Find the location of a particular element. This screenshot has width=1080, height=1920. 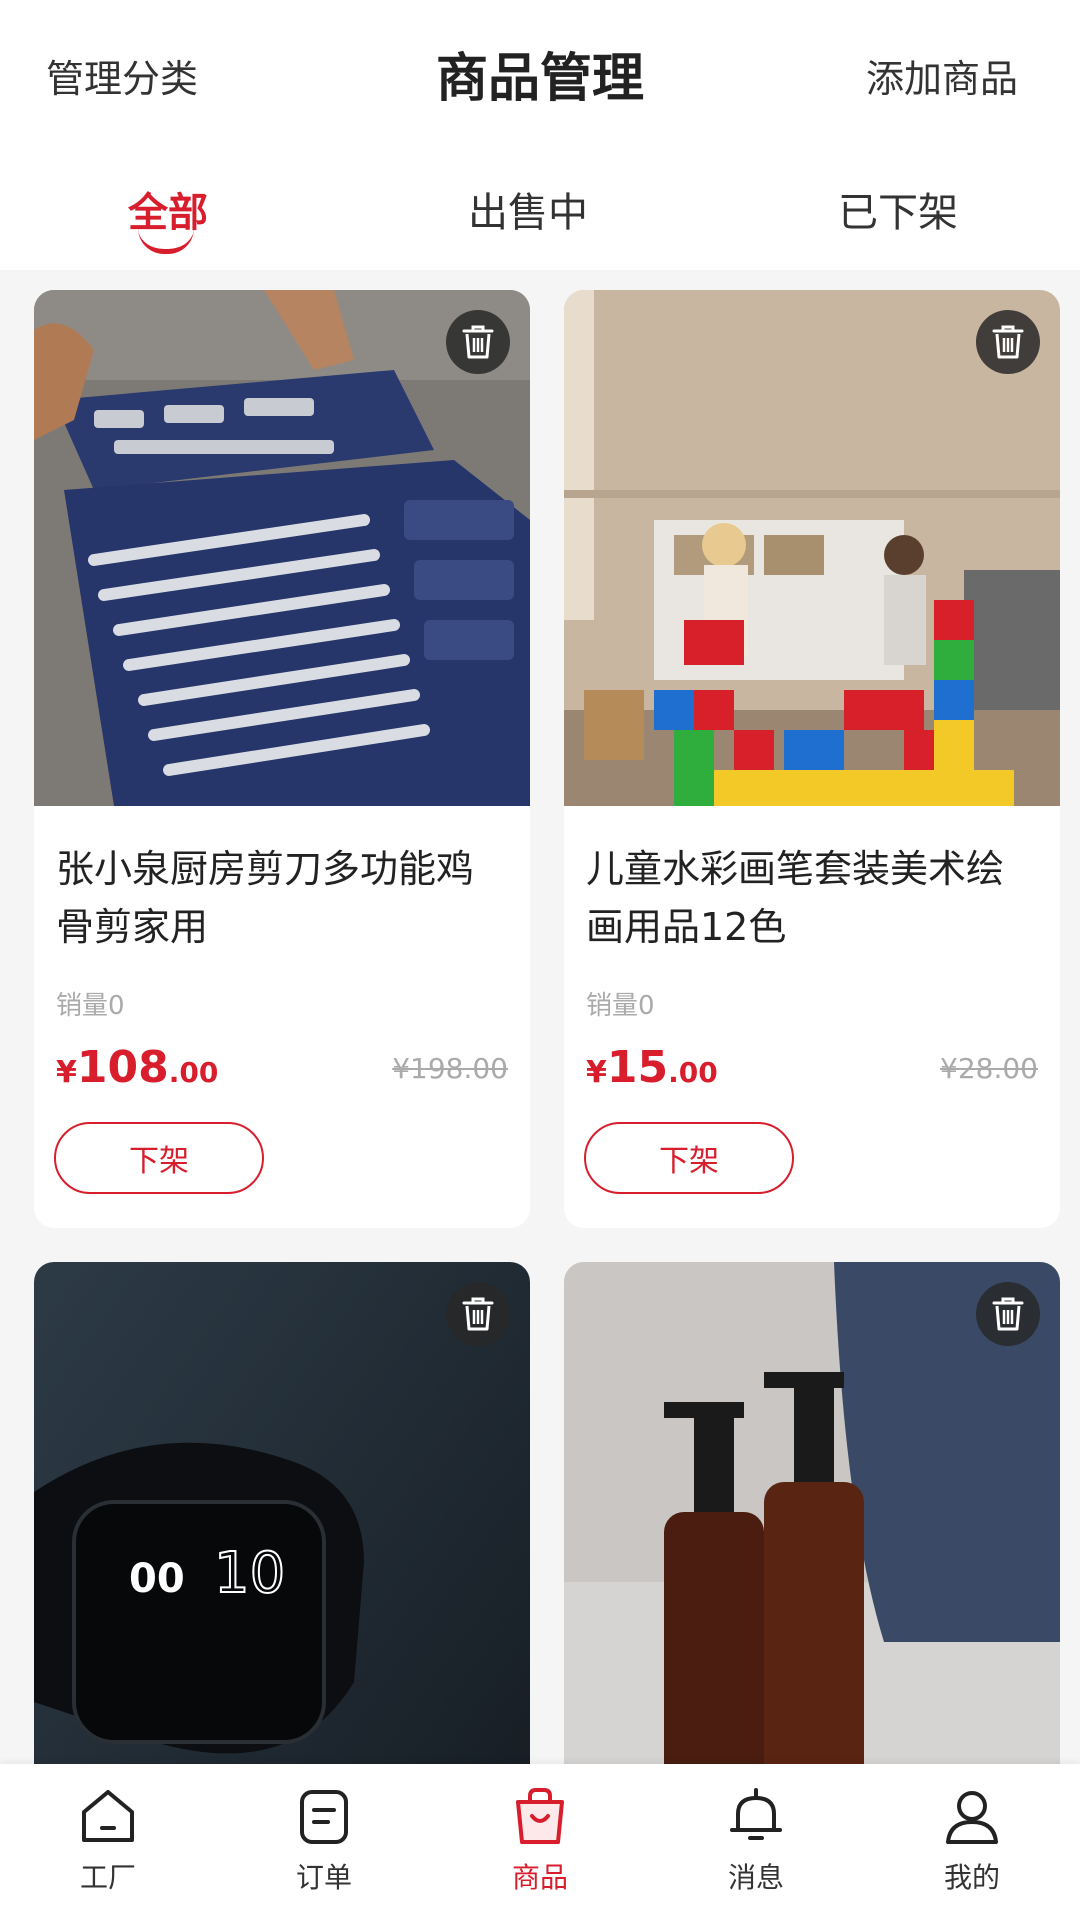

nav-label: 订单 is located at coordinates (323, 1877).